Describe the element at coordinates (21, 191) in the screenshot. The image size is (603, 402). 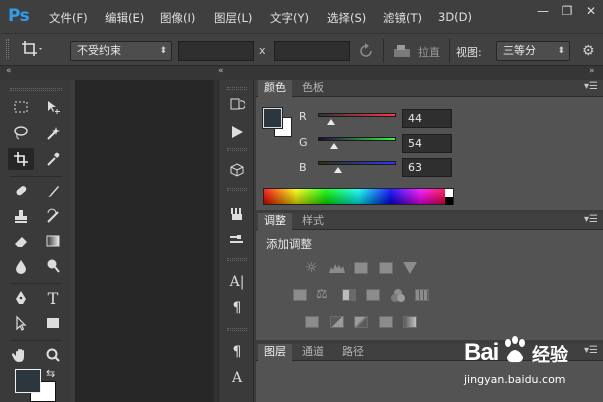
I see `healing-brush-icon` at that location.